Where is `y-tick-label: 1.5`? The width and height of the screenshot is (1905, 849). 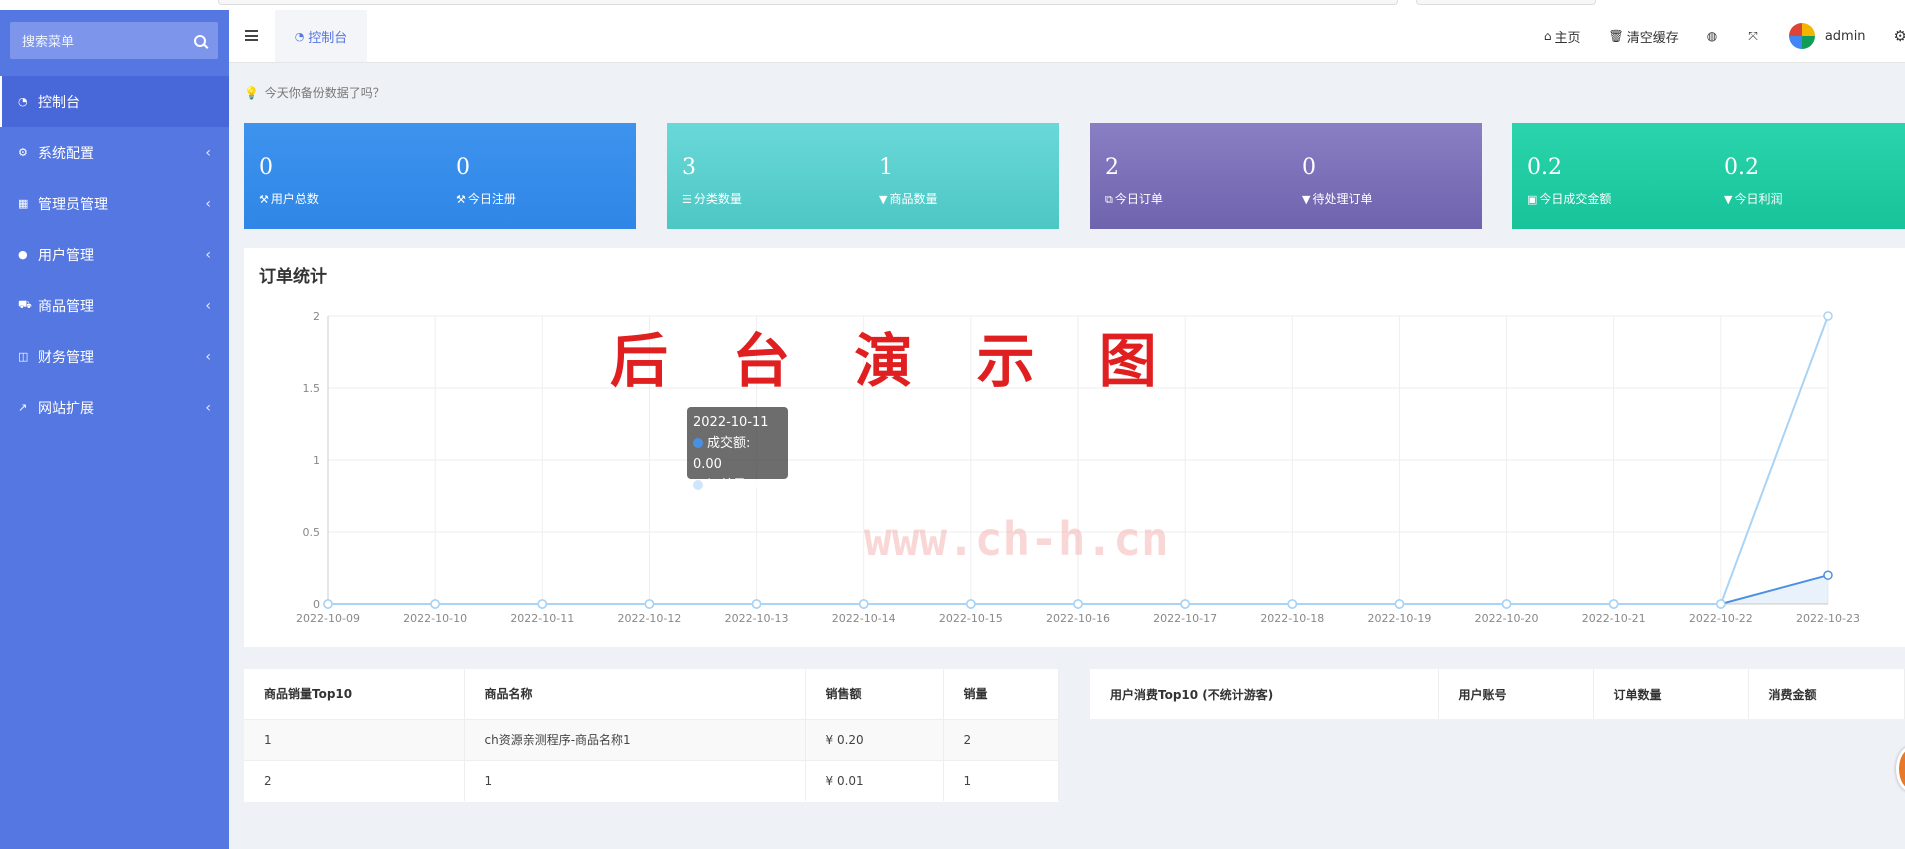
y-tick-label: 1.5 is located at coordinates (312, 388).